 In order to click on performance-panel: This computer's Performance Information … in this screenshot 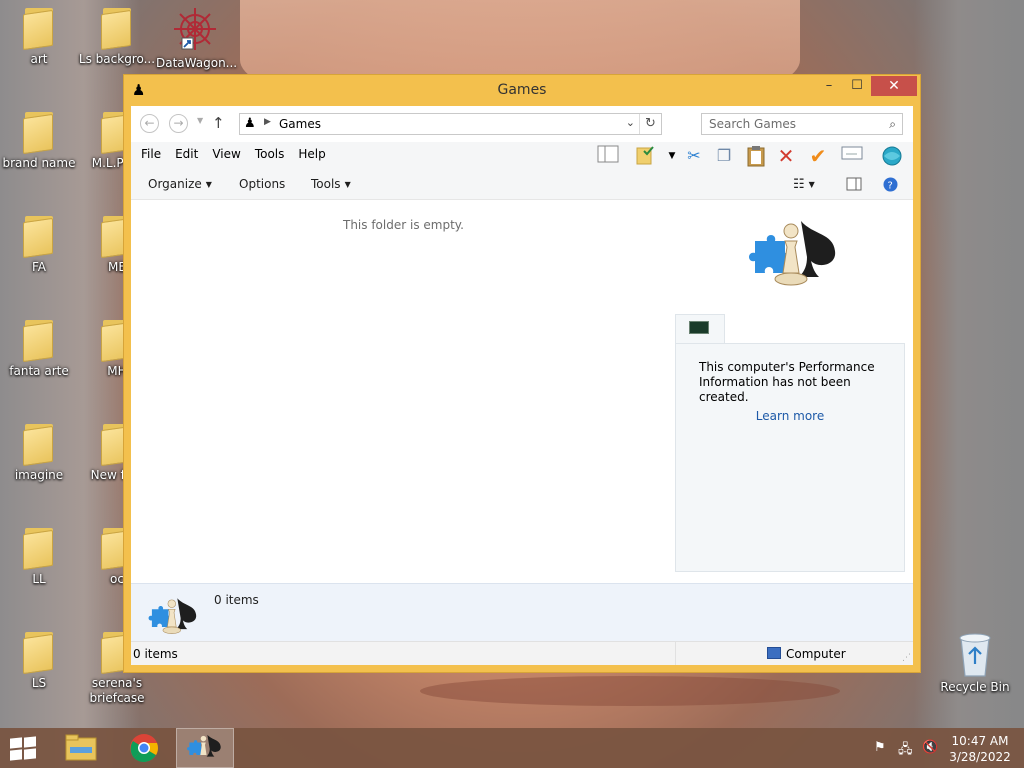, I will do `click(790, 457)`.